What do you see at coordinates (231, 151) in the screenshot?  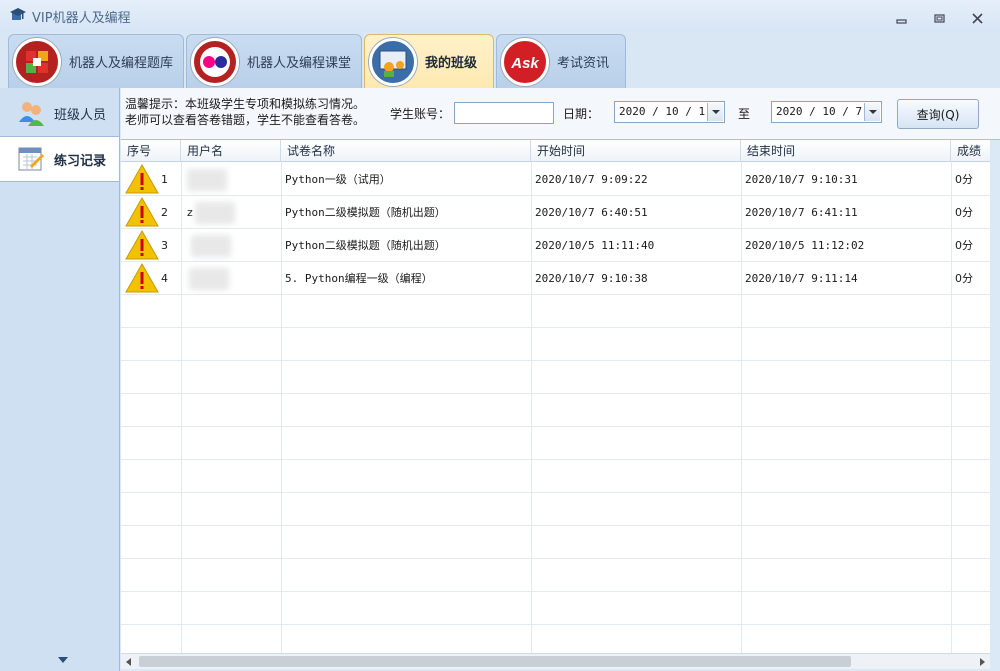 I see `col-header-user: 用户名` at bounding box center [231, 151].